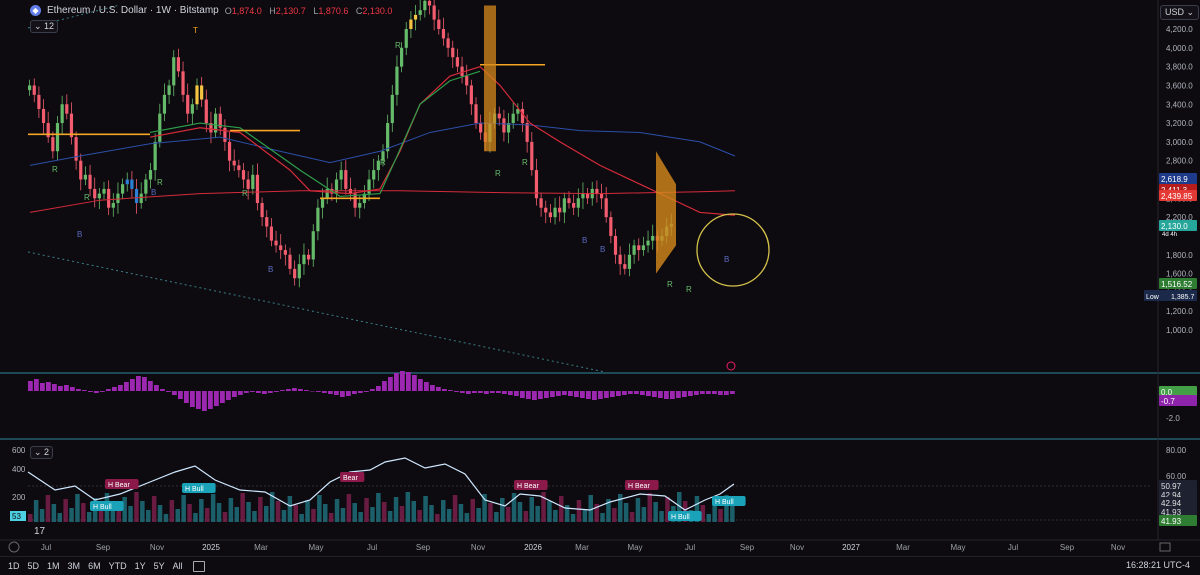  Describe the element at coordinates (198, 566) in the screenshot. I see `calendar-icon` at that location.